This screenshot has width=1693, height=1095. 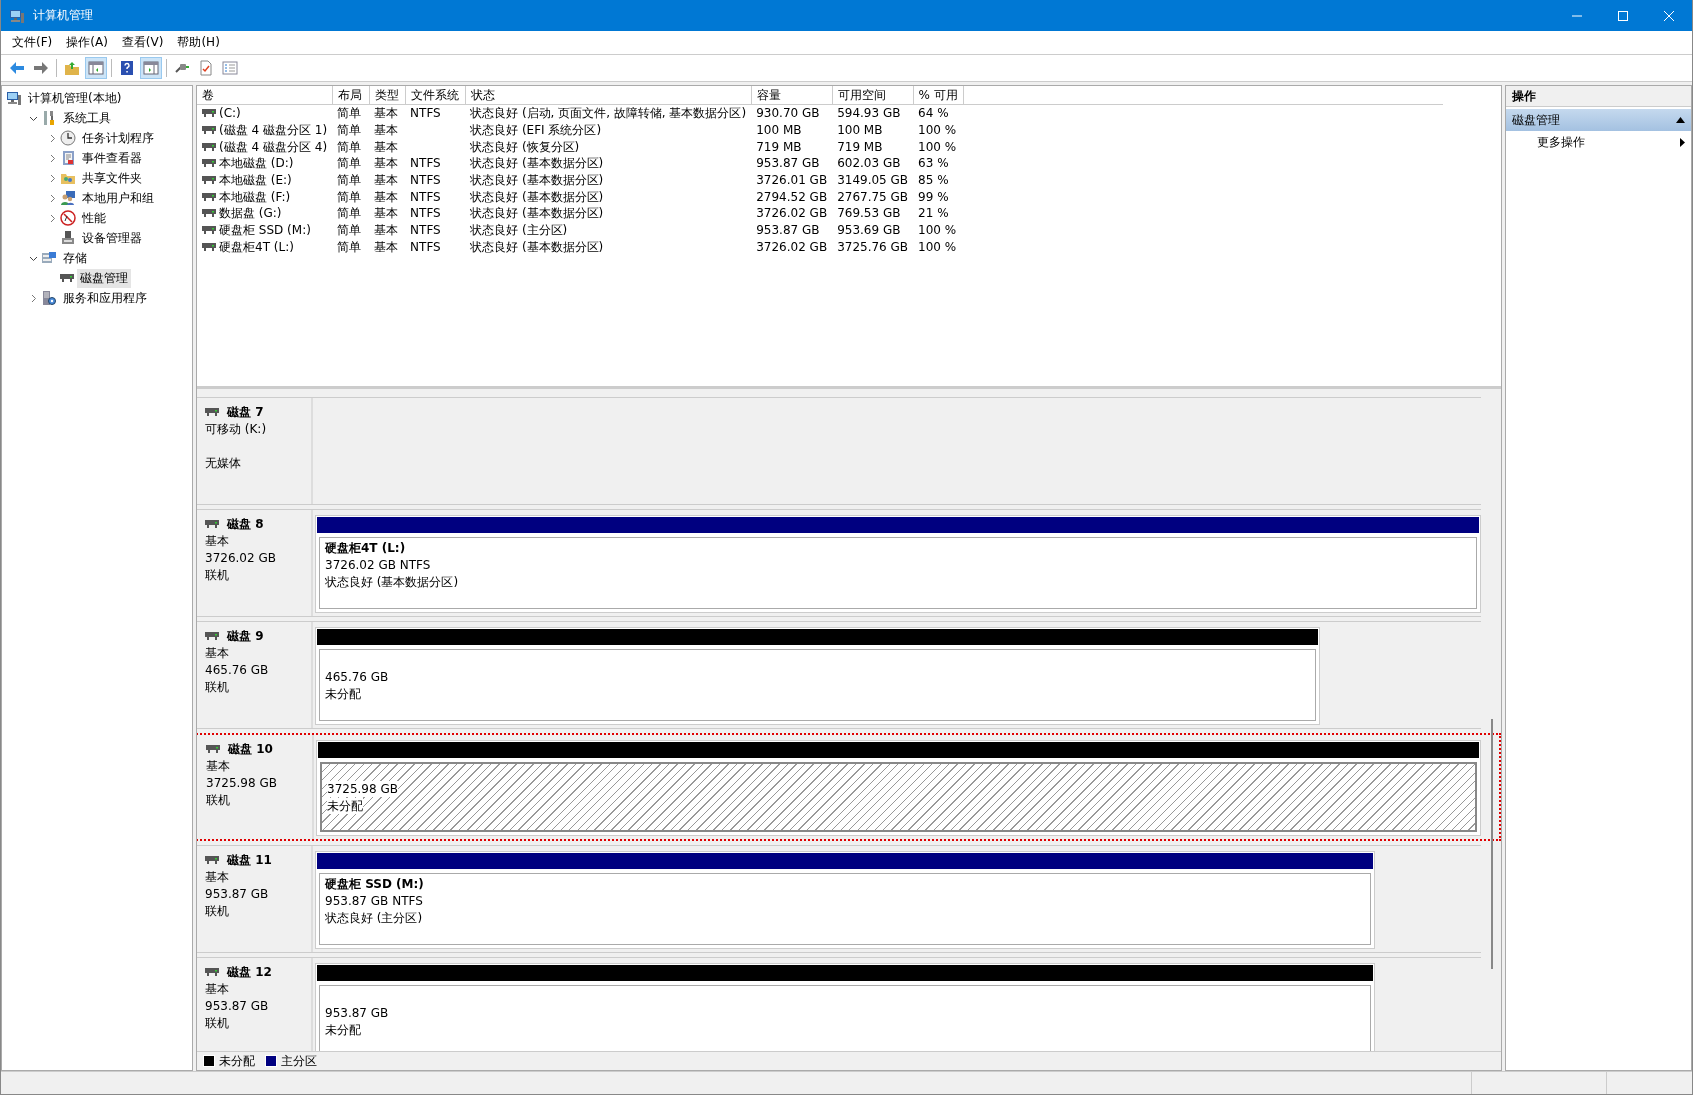 I want to click on partition-area: 3725.98 GB 未分配, so click(x=898, y=797).